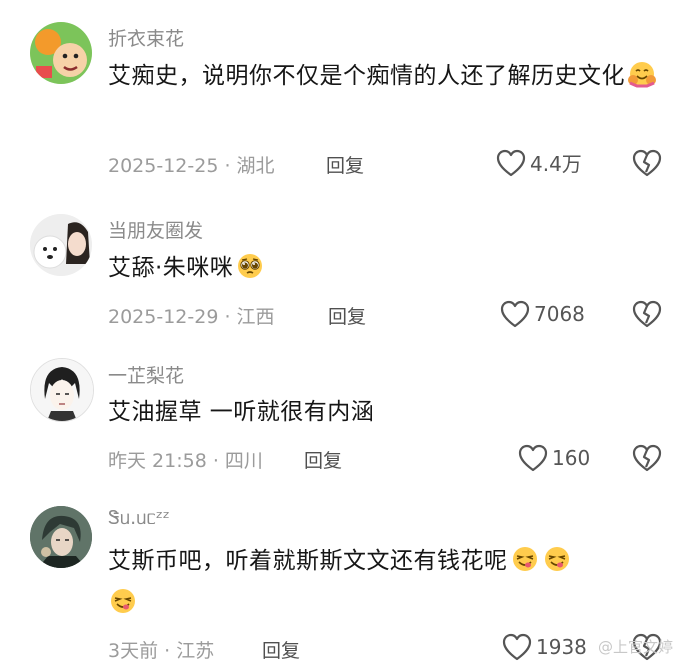 This screenshot has width=690, height=669. I want to click on comment-text: 艾舔·朱咪咪, so click(388, 268).